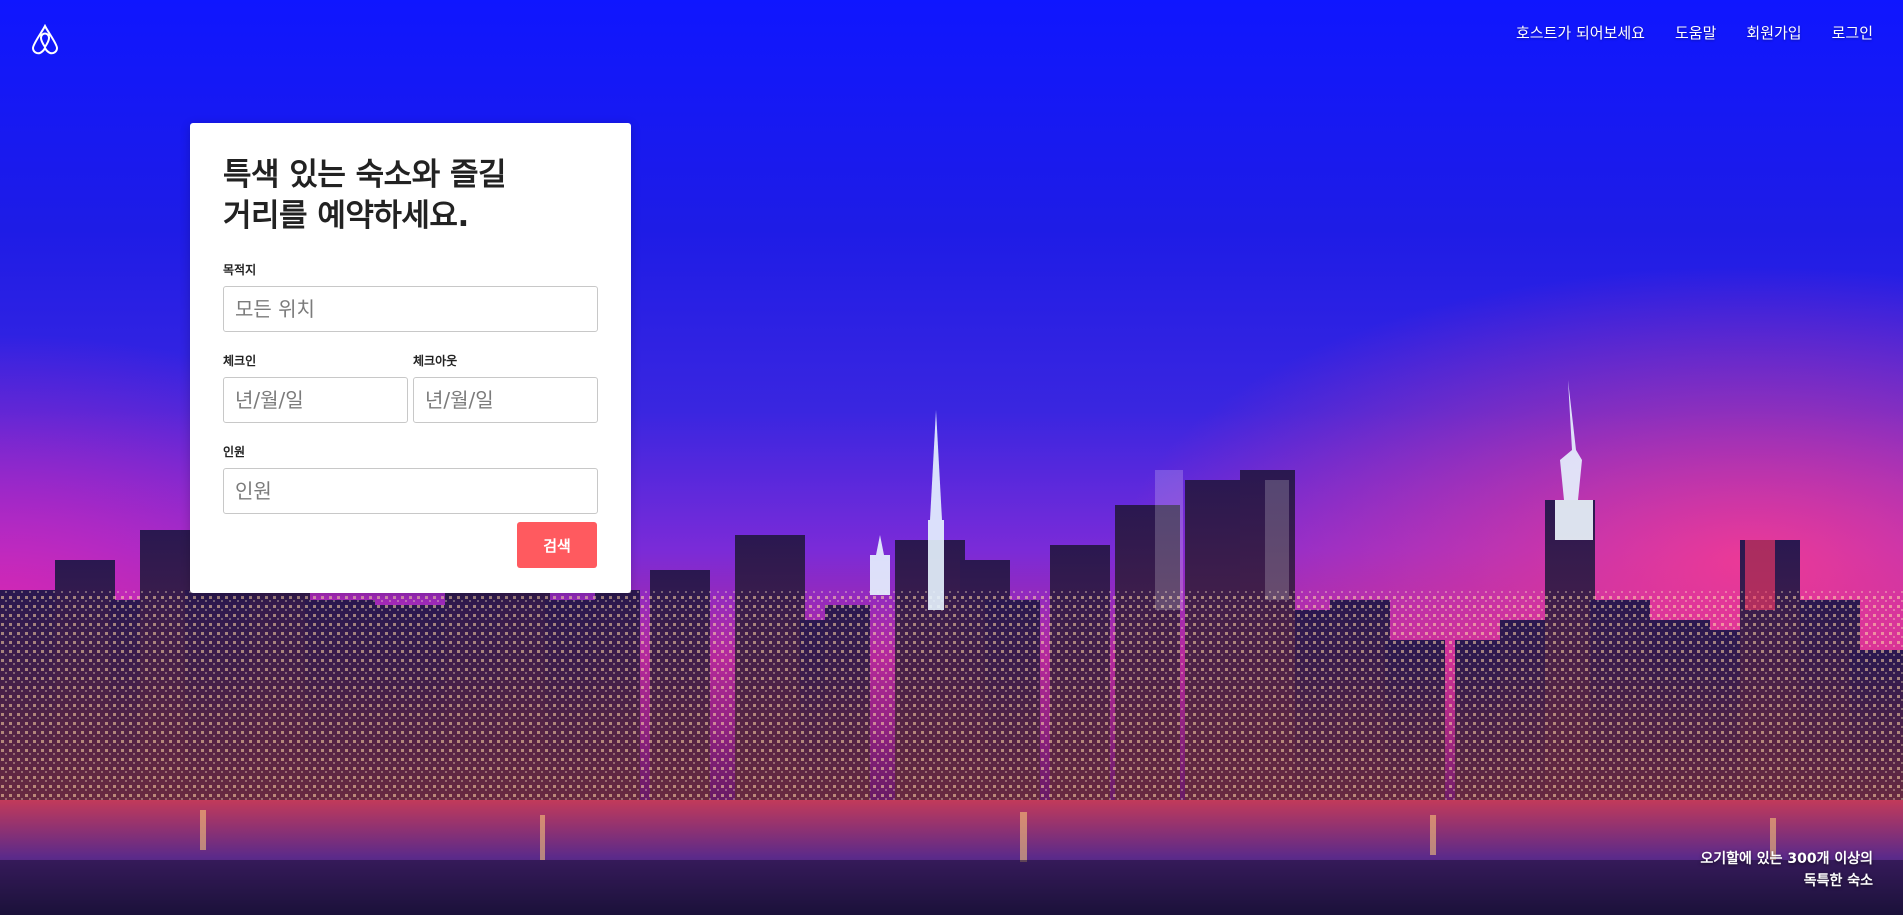 Image resolution: width=1903 pixels, height=915 pixels. What do you see at coordinates (505, 400) in the screenshot?
I see `checkout-input` at bounding box center [505, 400].